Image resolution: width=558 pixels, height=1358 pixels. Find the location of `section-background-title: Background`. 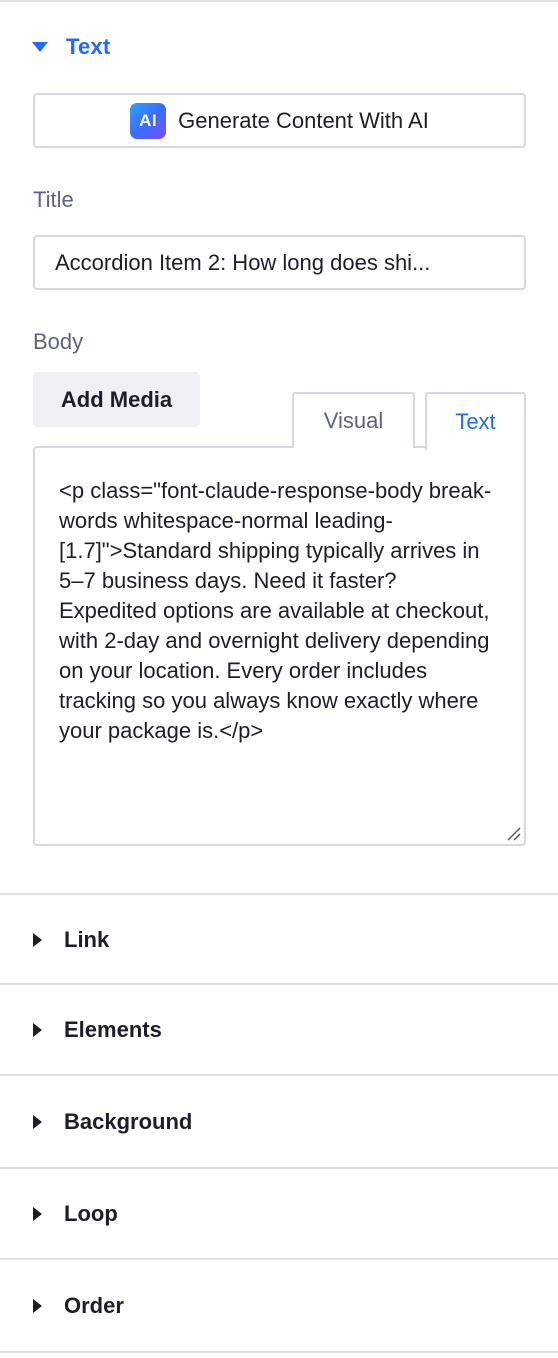

section-background-title: Background is located at coordinates (128, 1121).